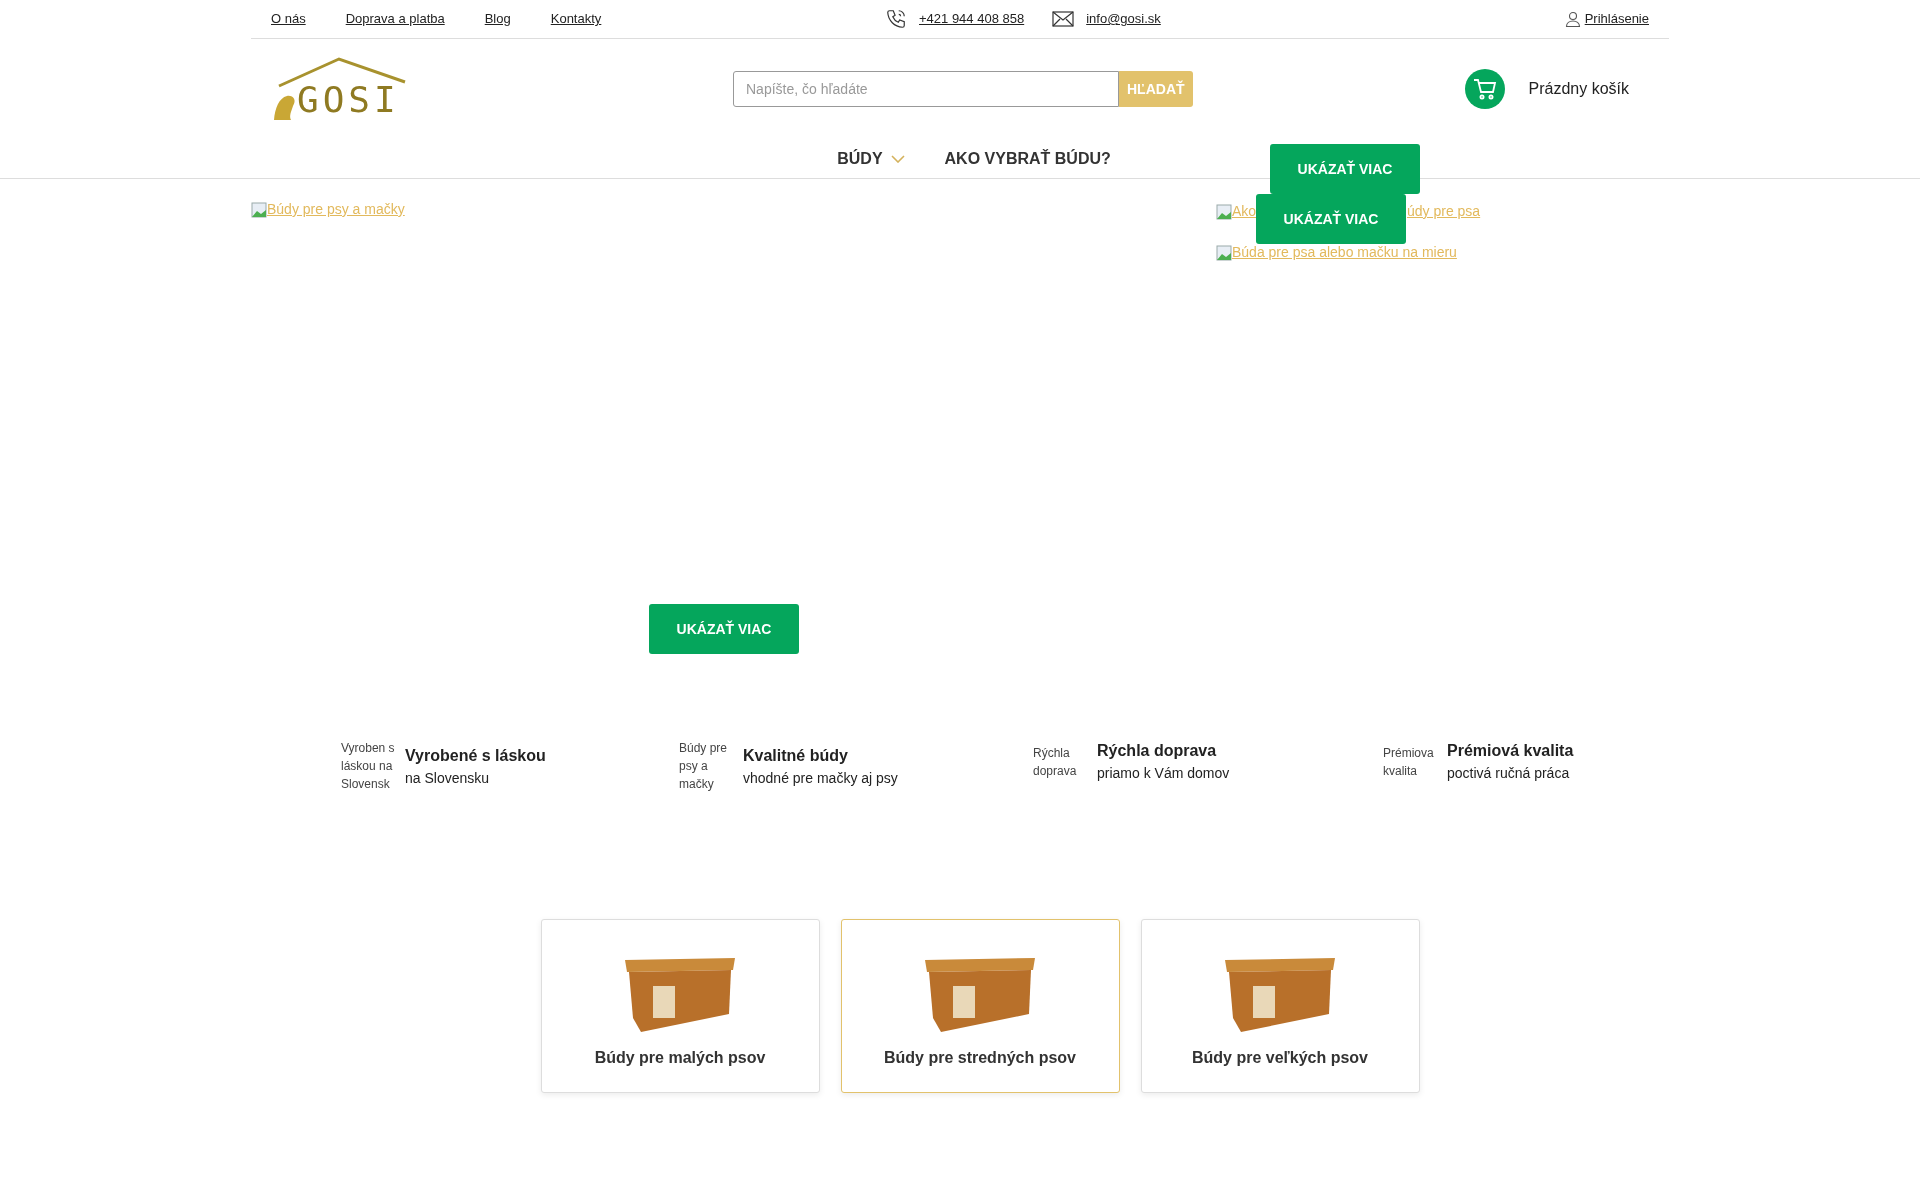 The width and height of the screenshot is (1920, 1200). I want to click on top-link: Kontakty, so click(576, 19).